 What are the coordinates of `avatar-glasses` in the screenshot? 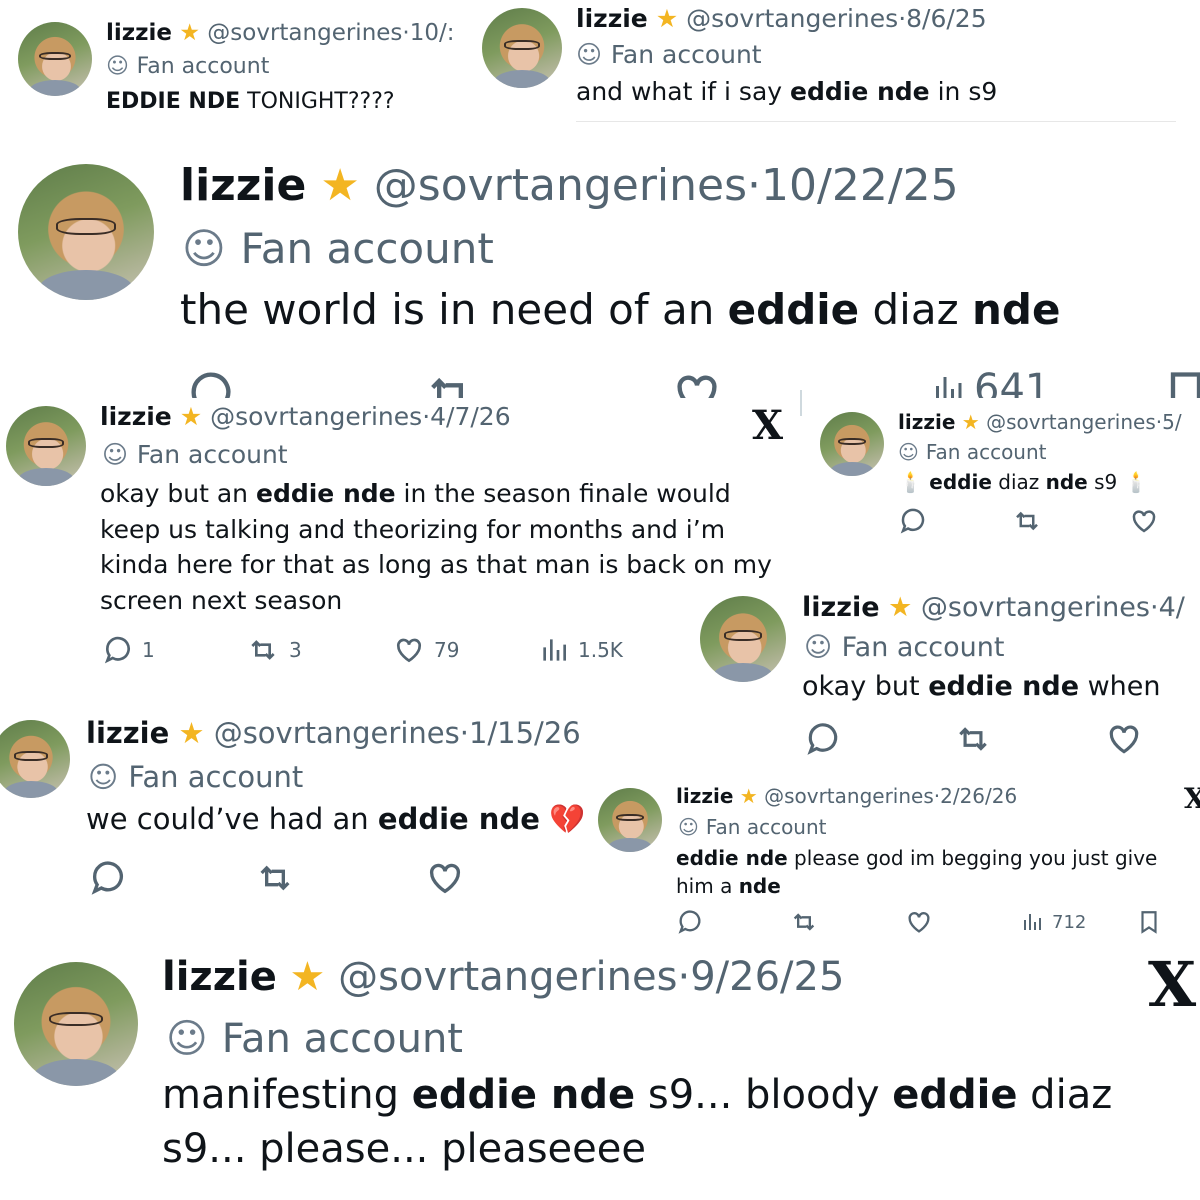 It's located at (630, 817).